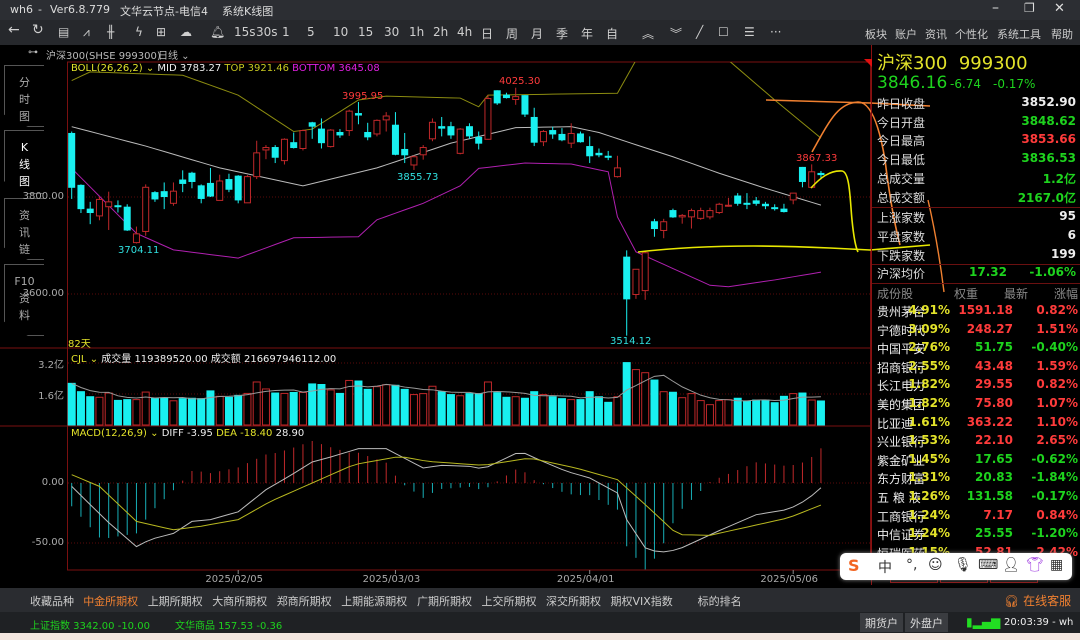 This screenshot has height=640, width=1080. Describe the element at coordinates (963, 565) in the screenshot. I see `microphone-icon: 🎙︎` at that location.